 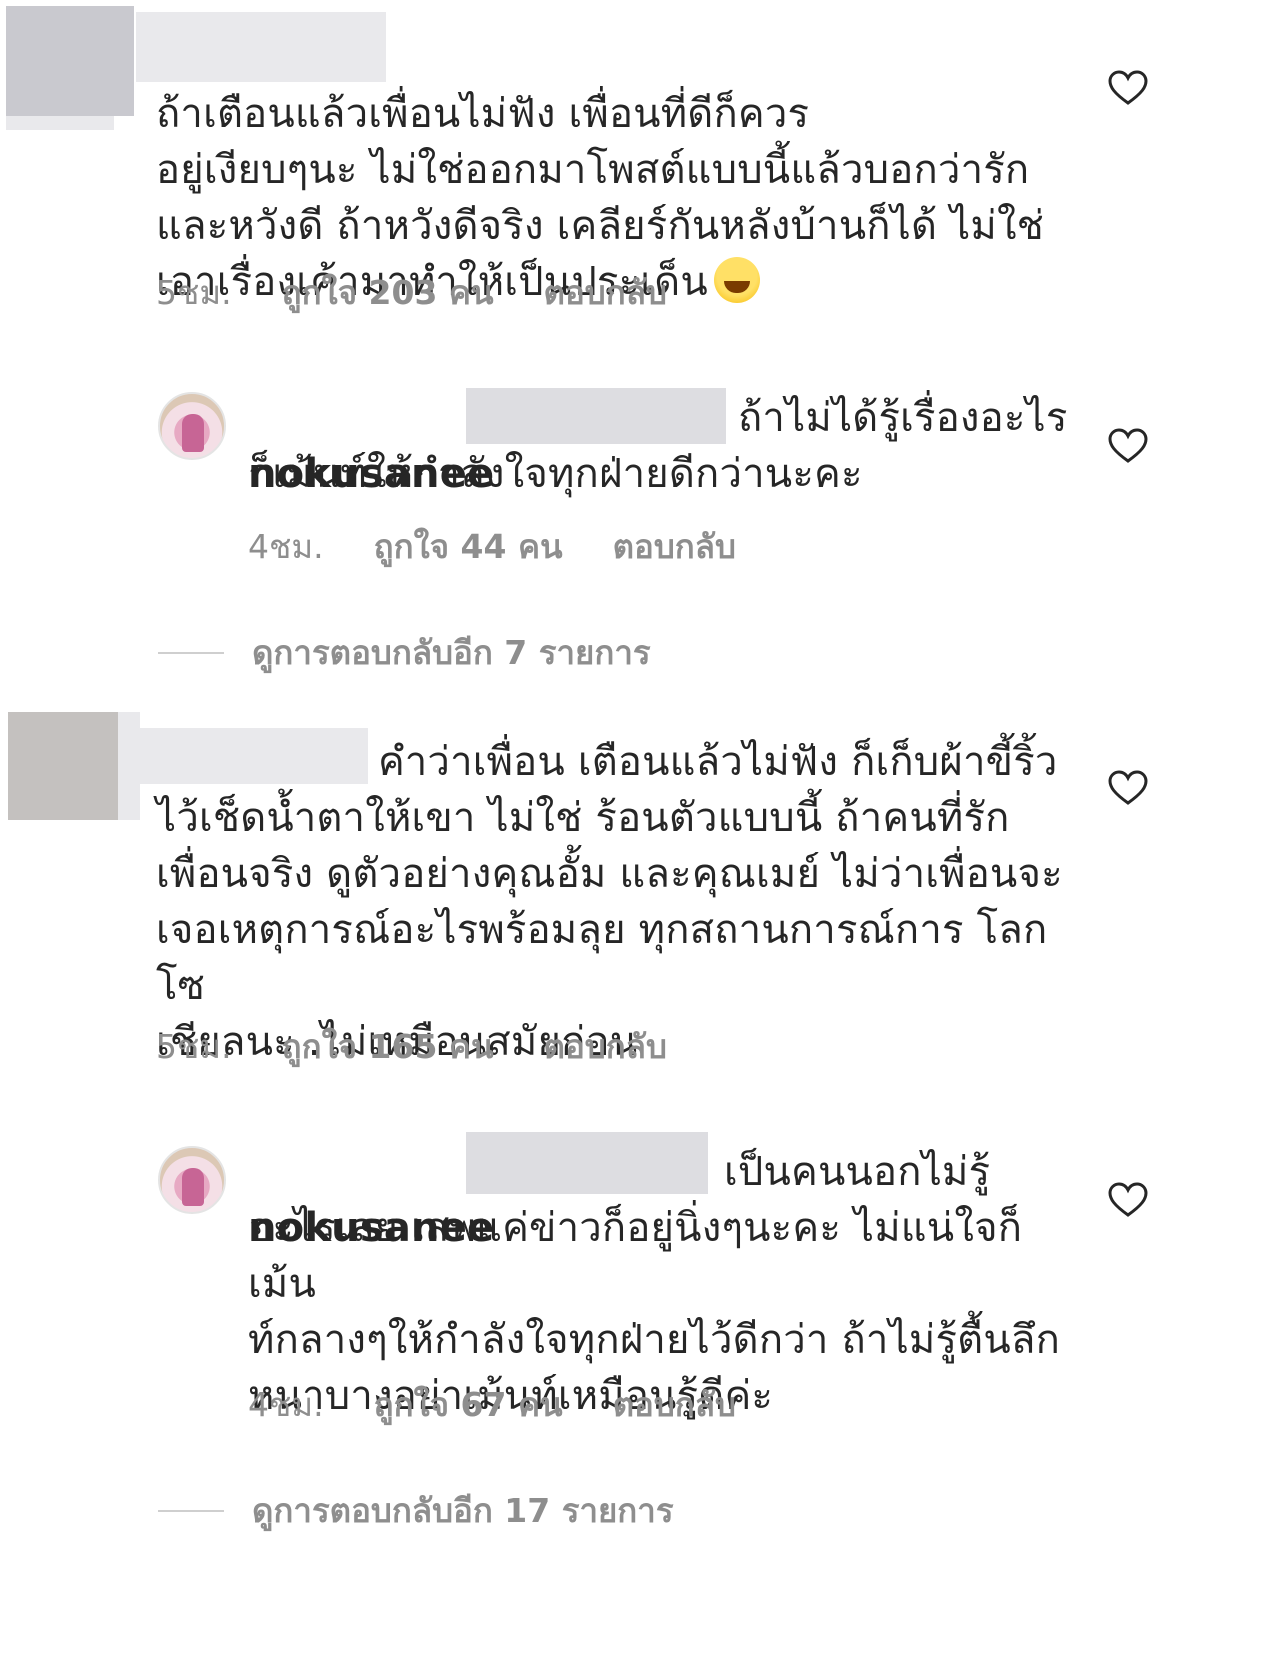 I want to click on like-count: ถูกใจ 165 คน, so click(x=388, y=1046).